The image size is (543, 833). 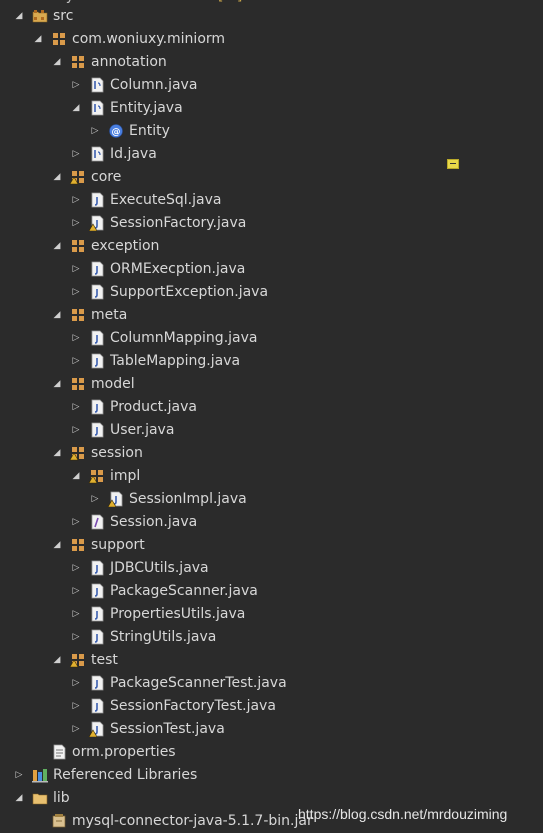 I want to click on tree-item-file-sessiontest: SessionTest.java, so click(x=271, y=729).